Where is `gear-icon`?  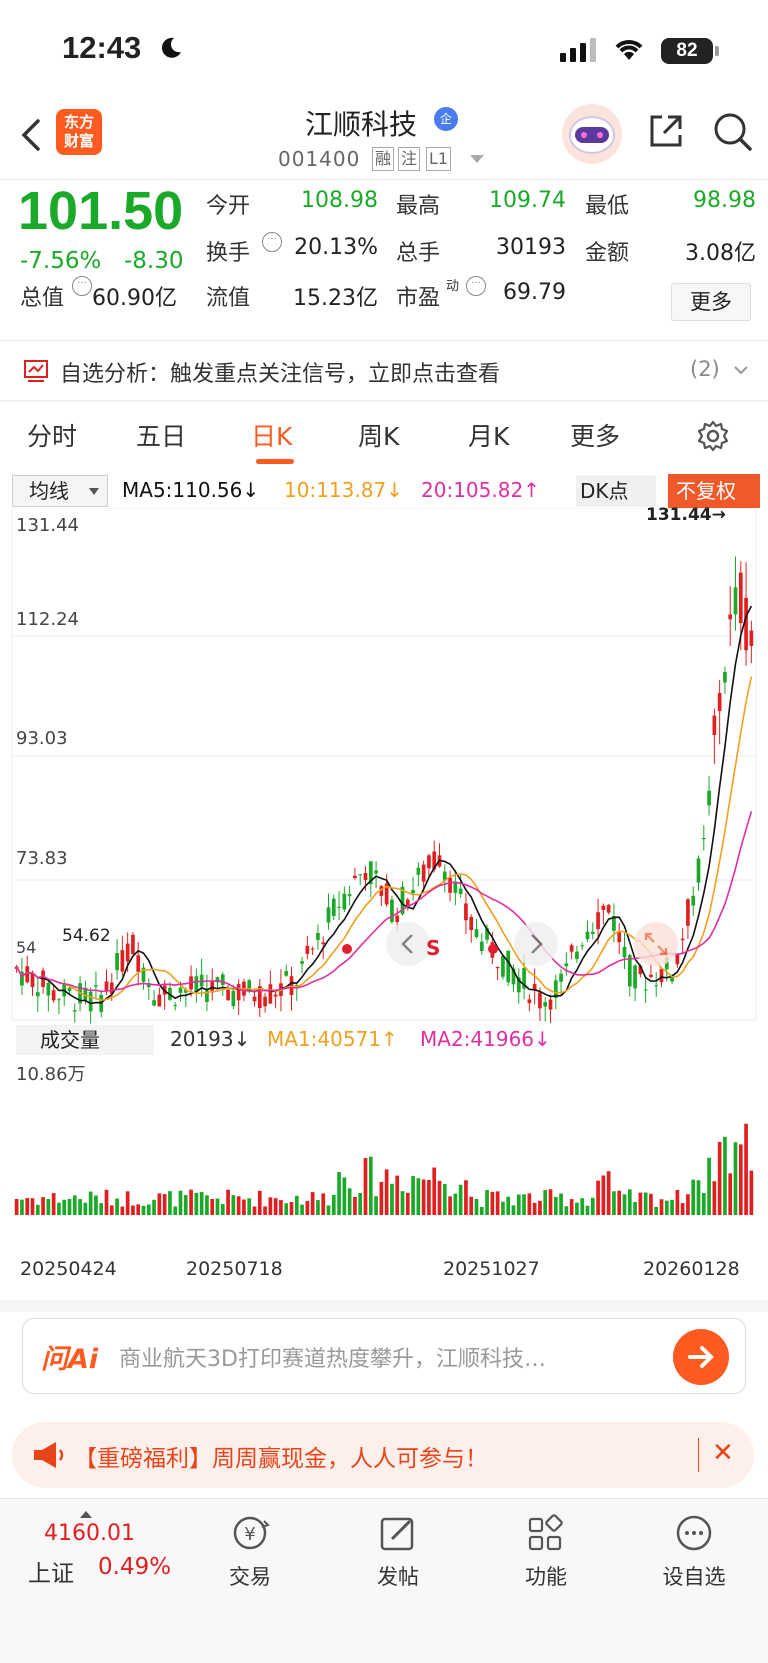
gear-icon is located at coordinates (713, 436).